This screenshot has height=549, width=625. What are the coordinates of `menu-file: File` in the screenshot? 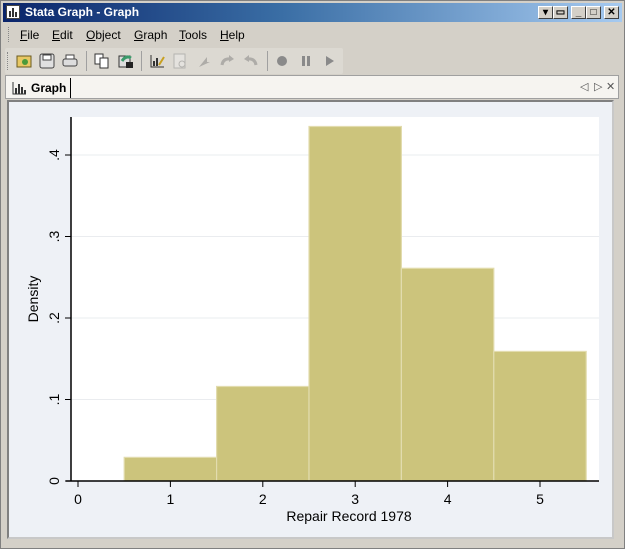 It's located at (29, 35).